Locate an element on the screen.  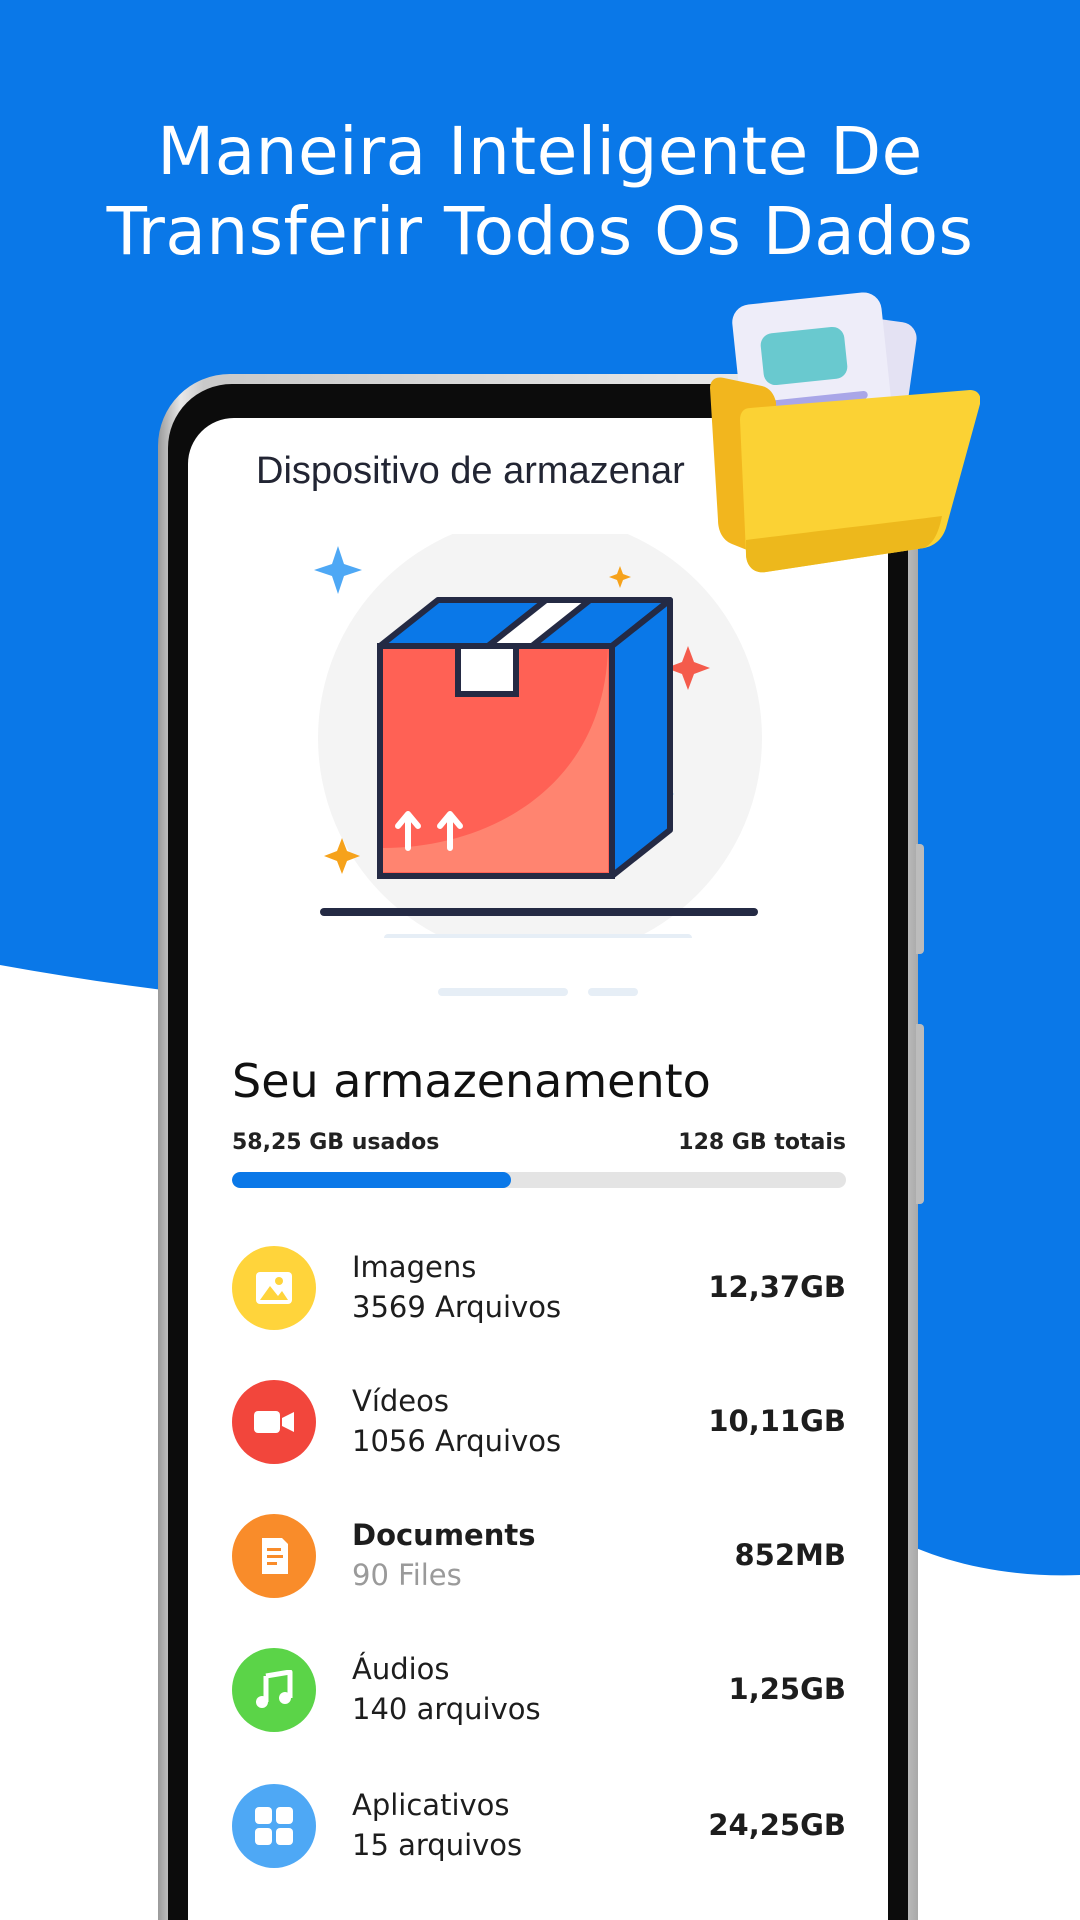
power-button is located at coordinates (920, 1114).